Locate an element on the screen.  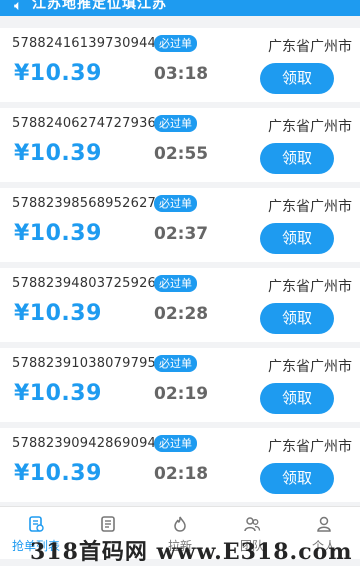
order-time: 02:28 is located at coordinates (181, 314).